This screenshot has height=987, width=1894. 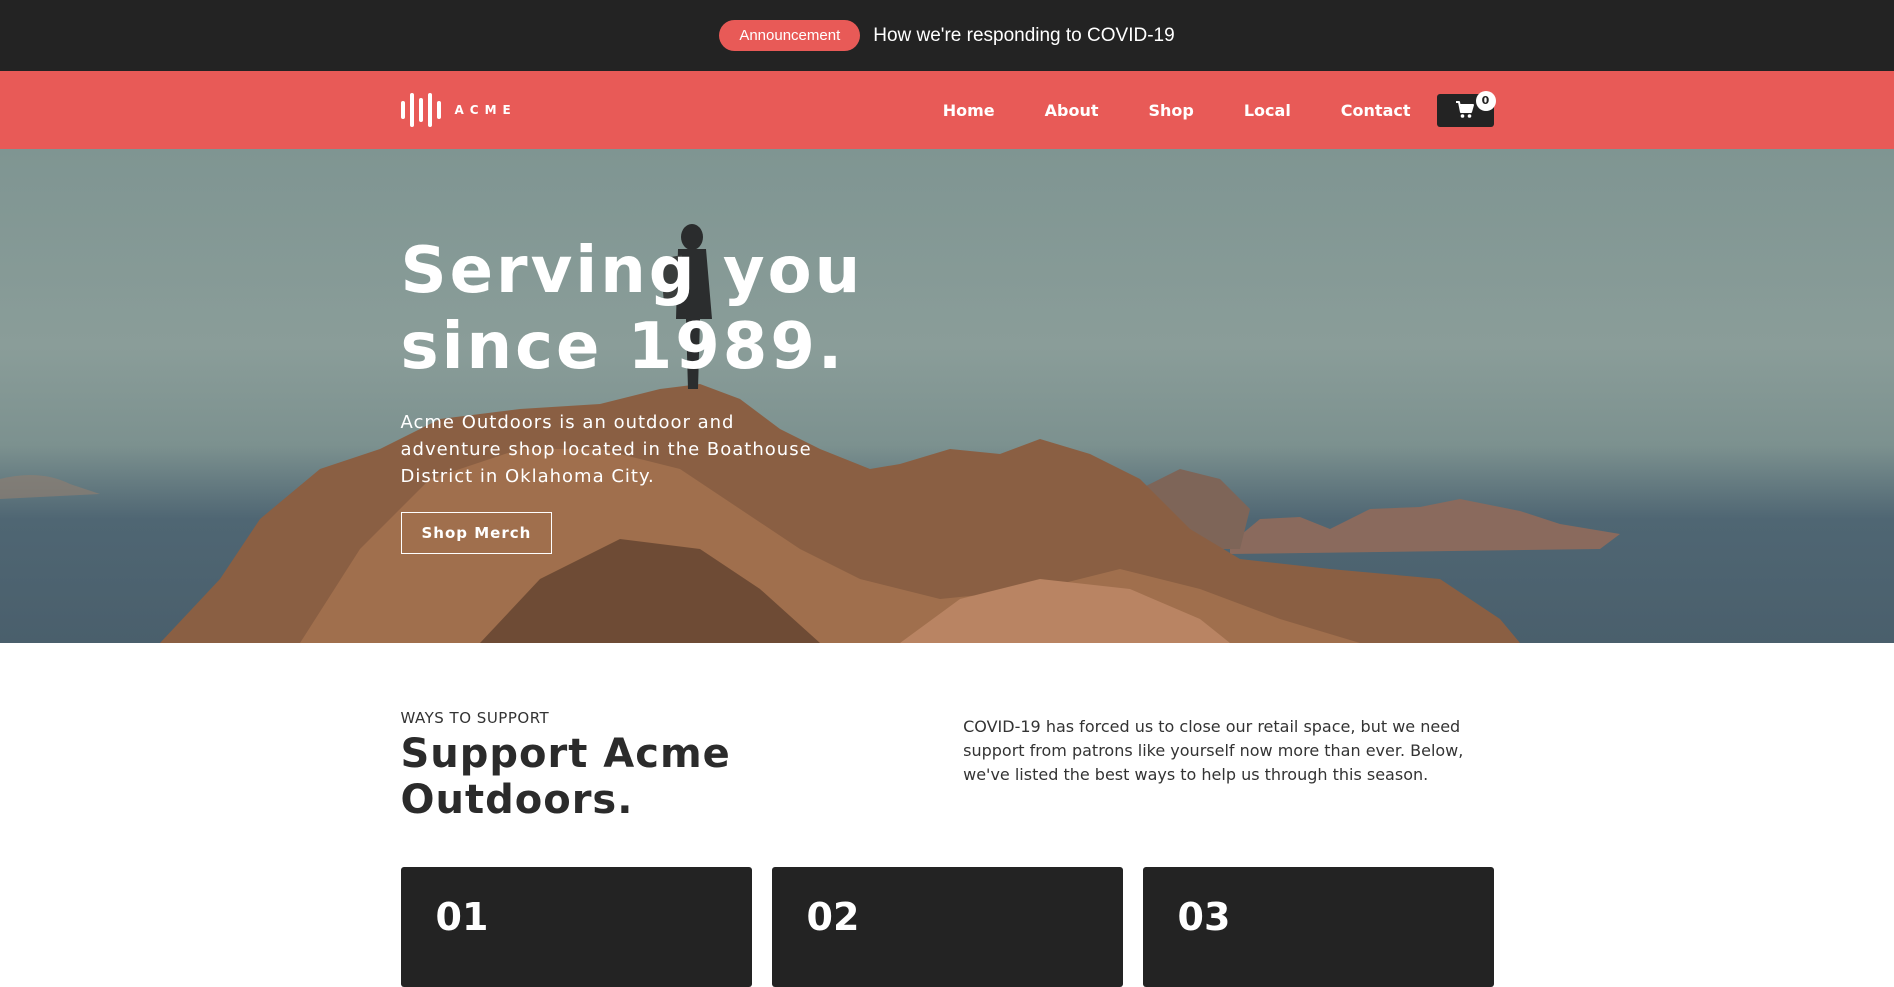 I want to click on logo: ACME, so click(x=458, y=110).